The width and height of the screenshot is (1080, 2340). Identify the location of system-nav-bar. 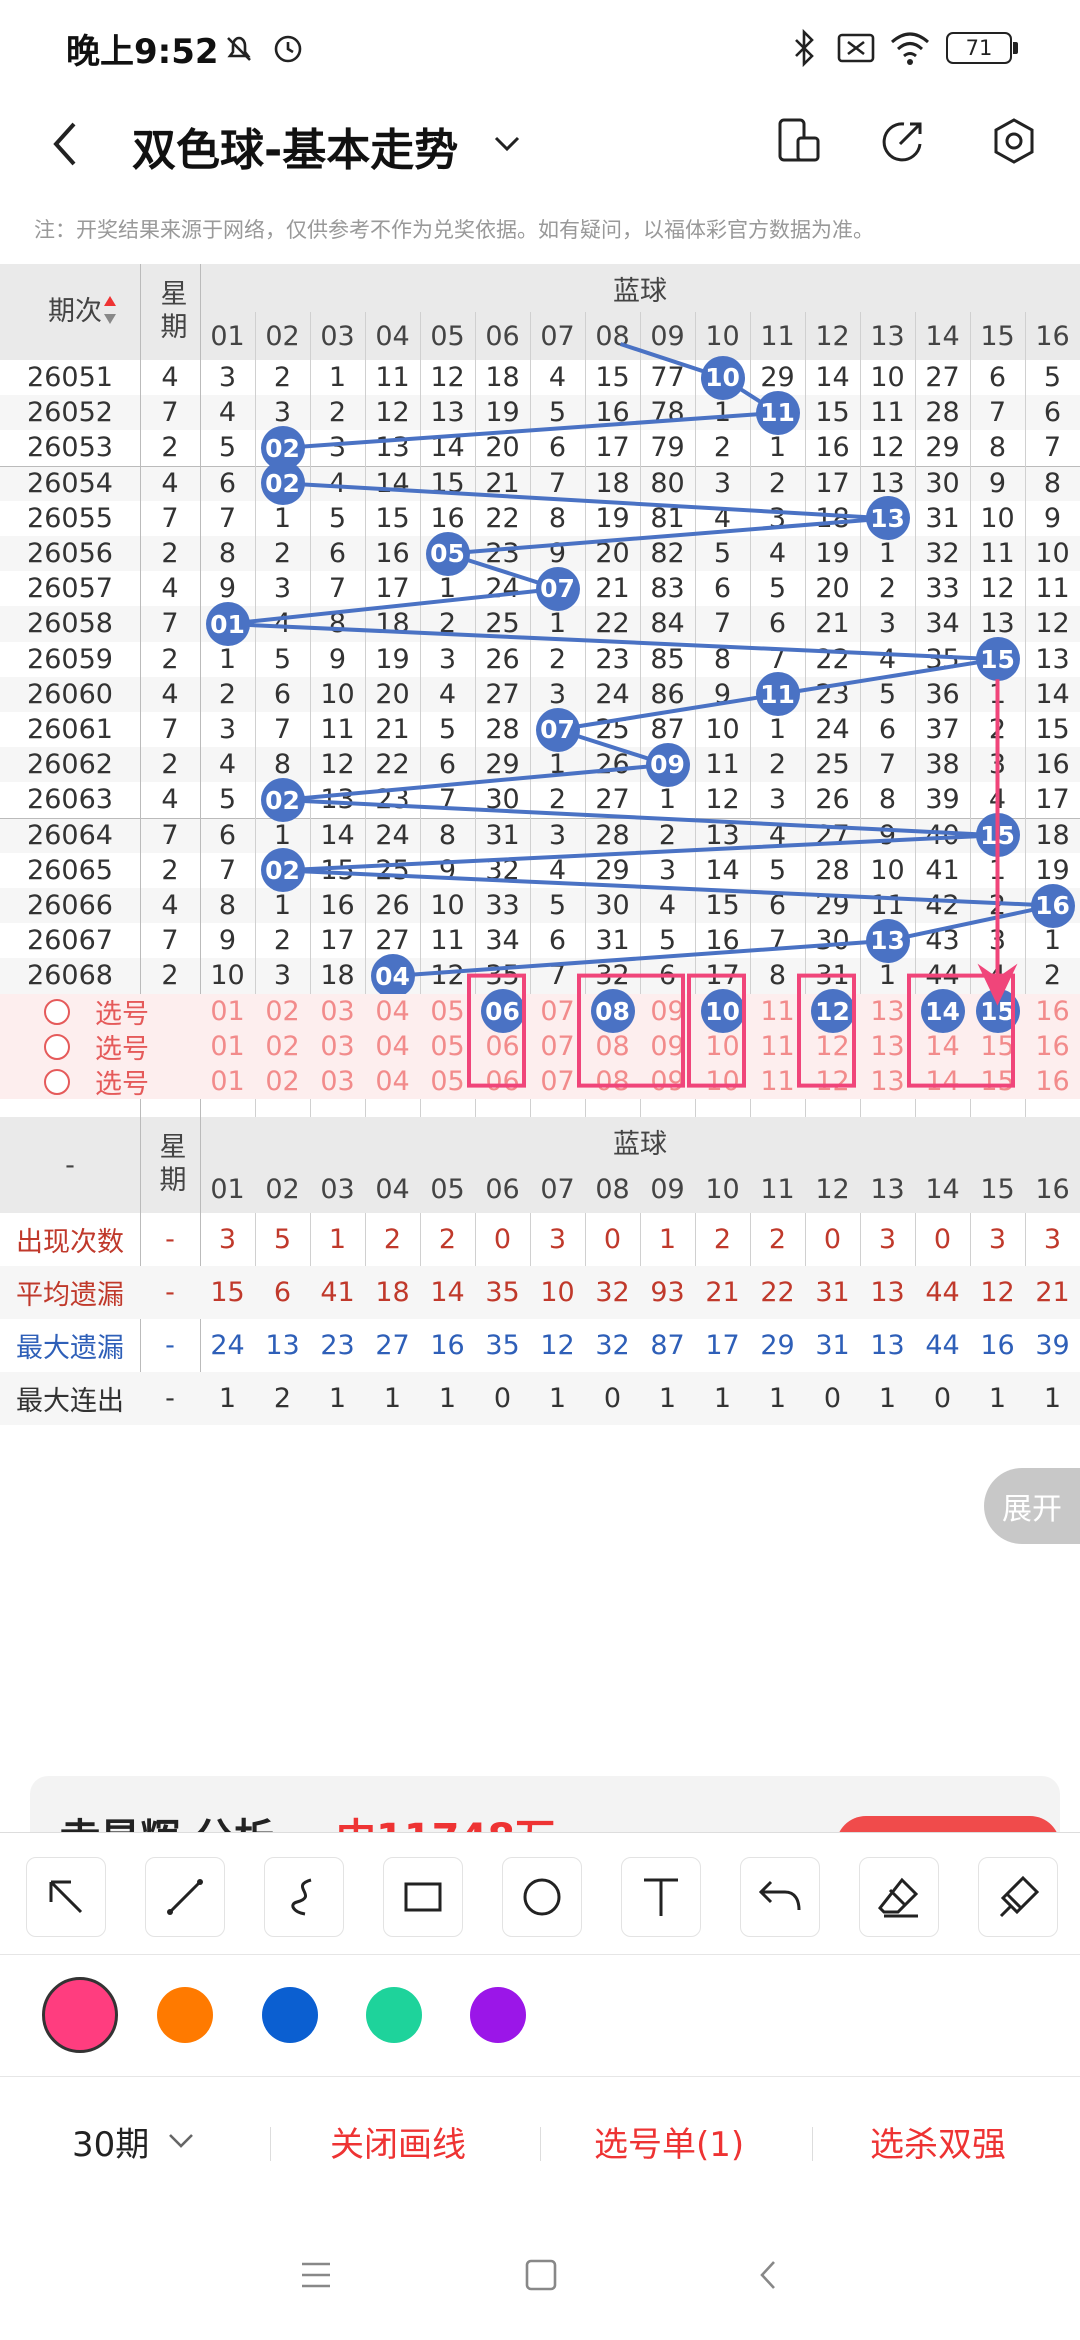
(540, 2275).